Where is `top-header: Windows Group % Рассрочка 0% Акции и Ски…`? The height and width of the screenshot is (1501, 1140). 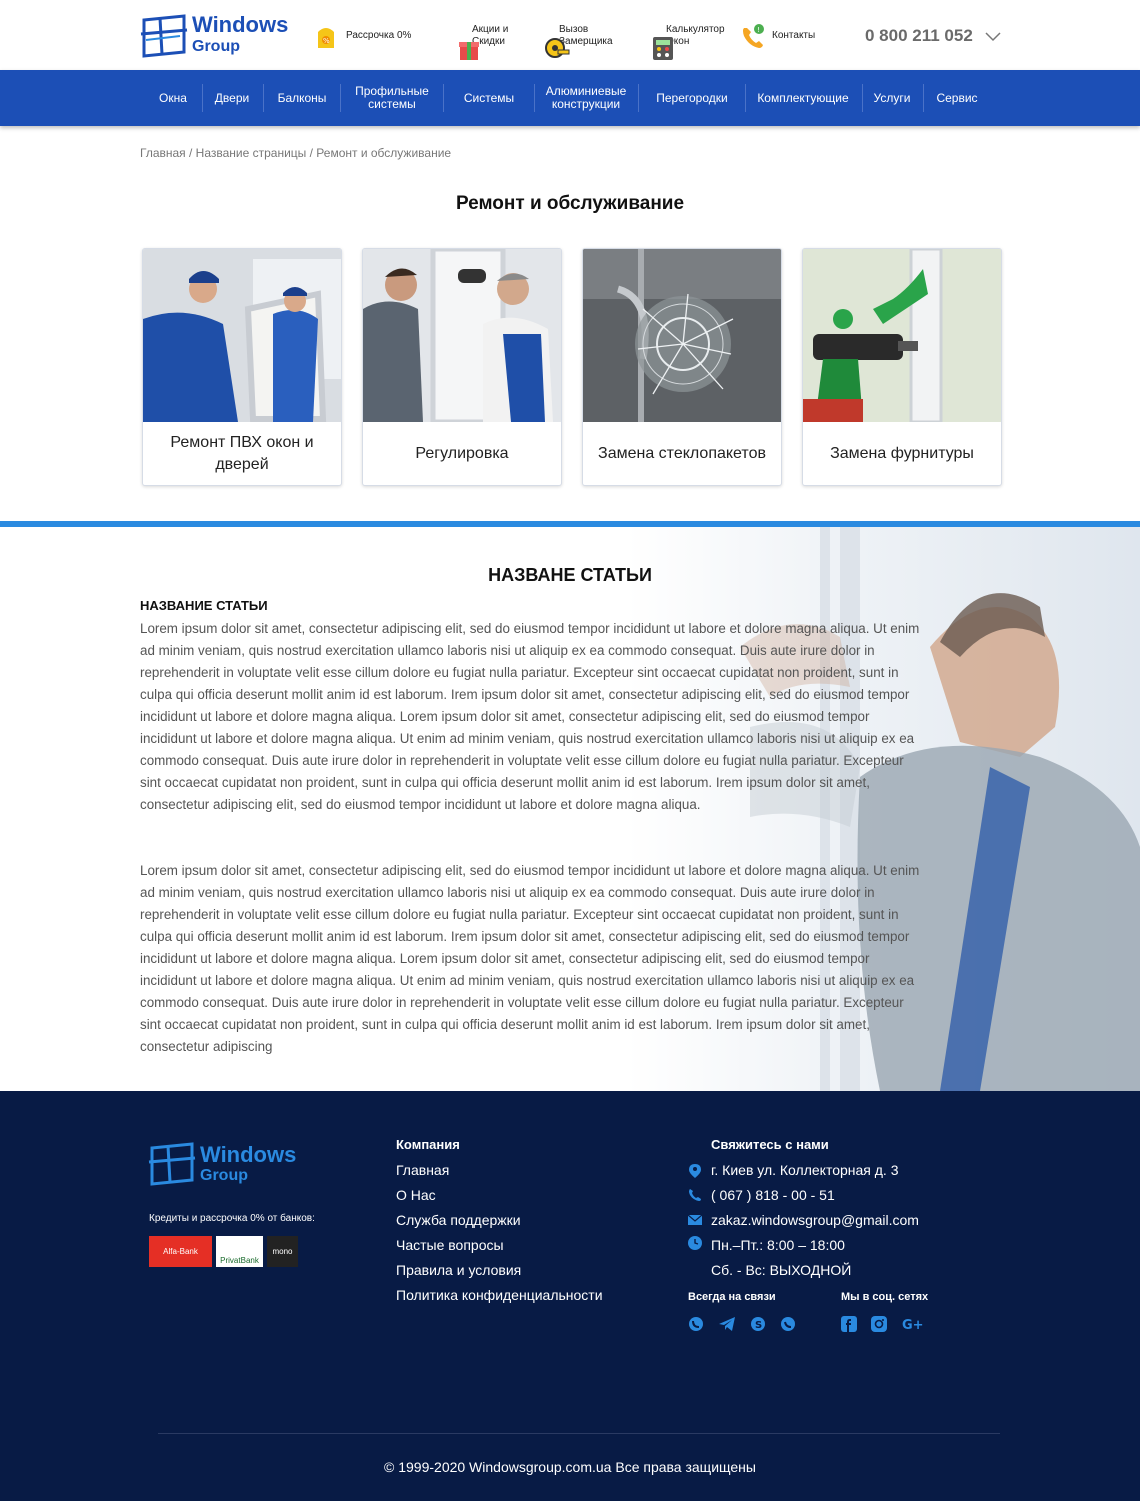
top-header: Windows Group % Рассрочка 0% Акции и Ски… is located at coordinates (570, 35).